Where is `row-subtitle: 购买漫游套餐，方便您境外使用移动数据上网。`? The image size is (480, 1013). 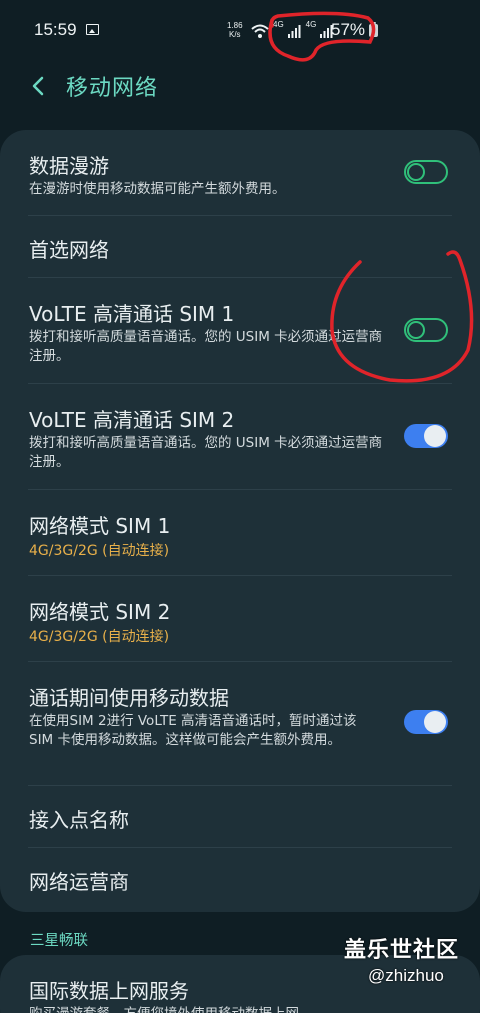 row-subtitle: 购买漫游套餐，方便您境外使用移动数据上网。 is located at coordinates (194, 1009).